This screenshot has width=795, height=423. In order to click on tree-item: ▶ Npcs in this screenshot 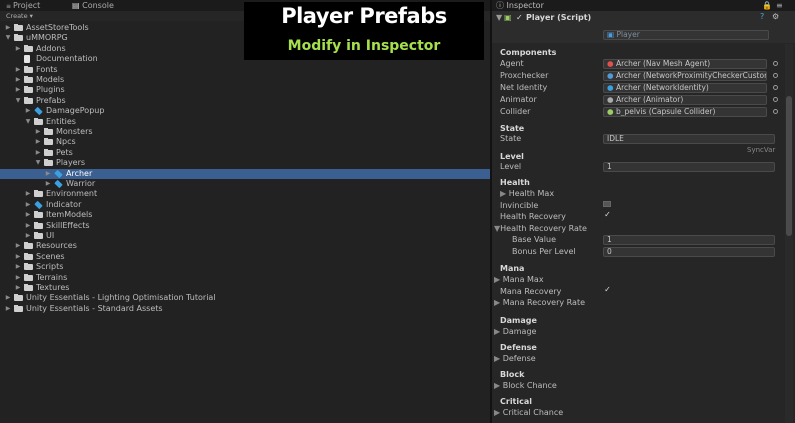, I will do `click(245, 142)`.